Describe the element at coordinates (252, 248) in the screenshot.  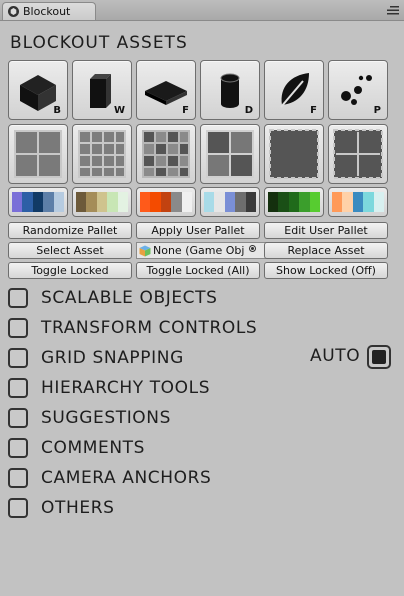
I see `object-picker-icon` at that location.